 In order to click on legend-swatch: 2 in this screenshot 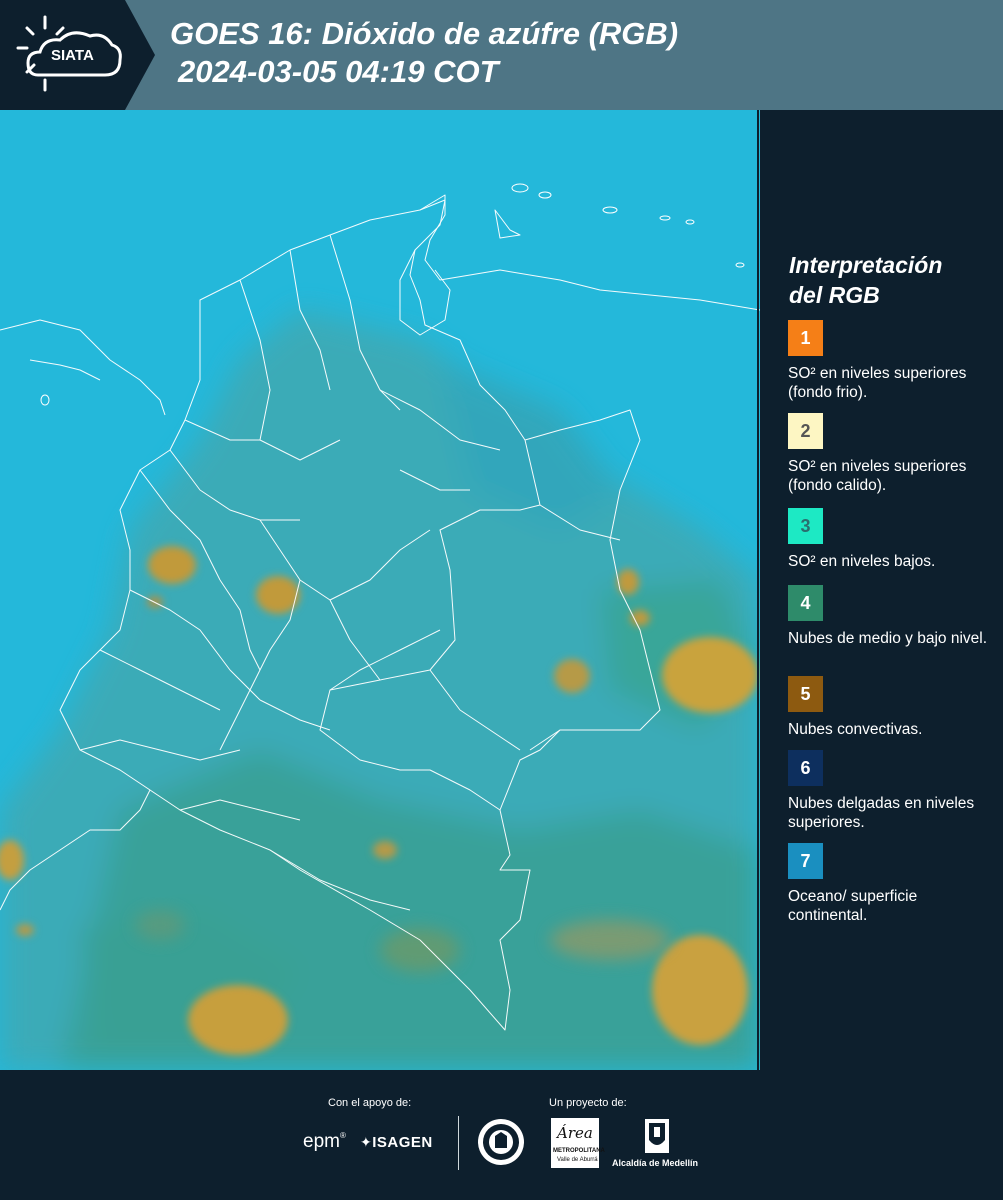, I will do `click(805, 431)`.